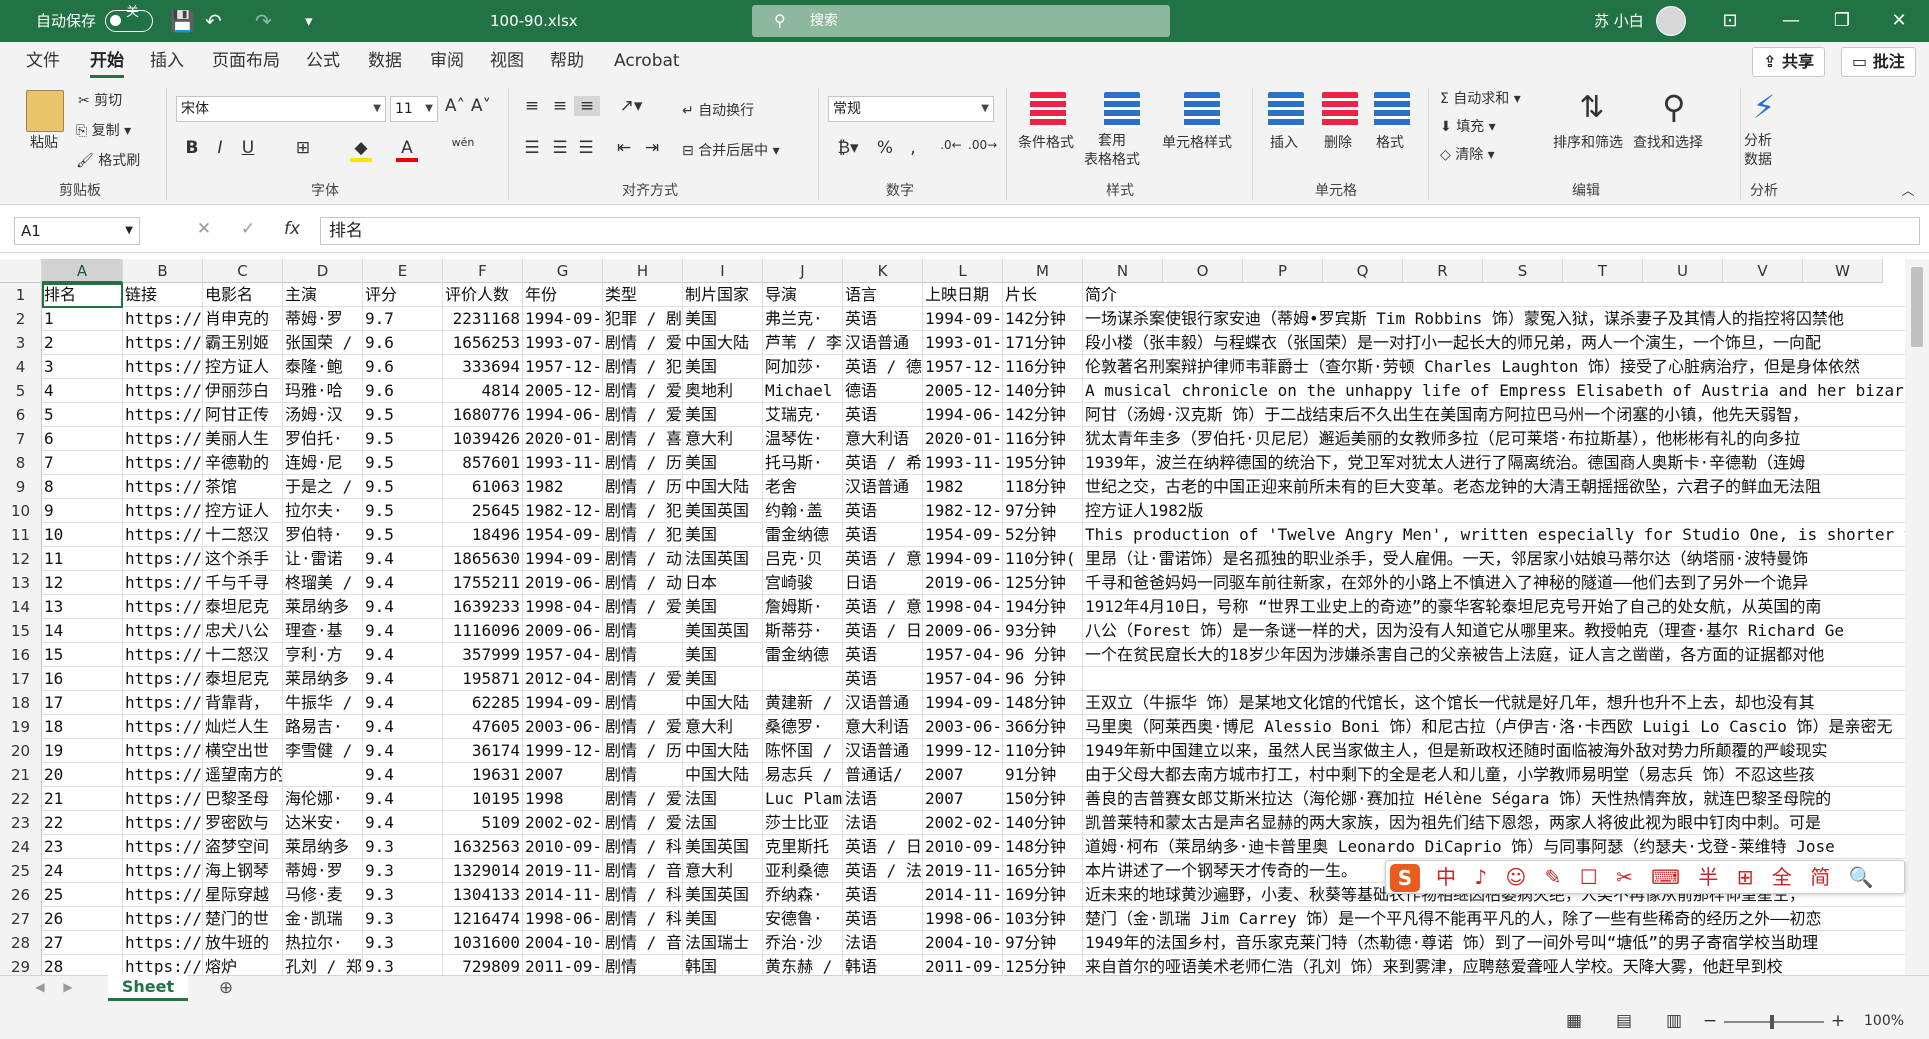 This screenshot has width=1929, height=1039. Describe the element at coordinates (1392, 110) in the screenshot. I see `format-cells-icon` at that location.